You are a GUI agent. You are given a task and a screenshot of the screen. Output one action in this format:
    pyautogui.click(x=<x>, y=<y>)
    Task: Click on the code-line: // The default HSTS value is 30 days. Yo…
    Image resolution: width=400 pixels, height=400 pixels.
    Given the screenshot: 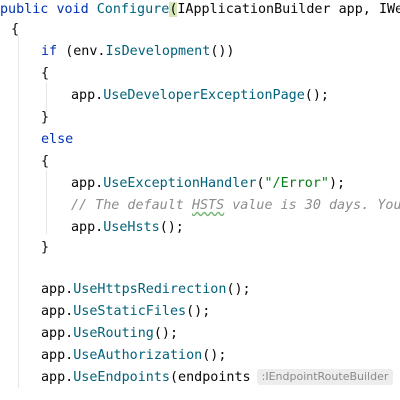 What is the action you would take?
    pyautogui.click(x=235, y=206)
    